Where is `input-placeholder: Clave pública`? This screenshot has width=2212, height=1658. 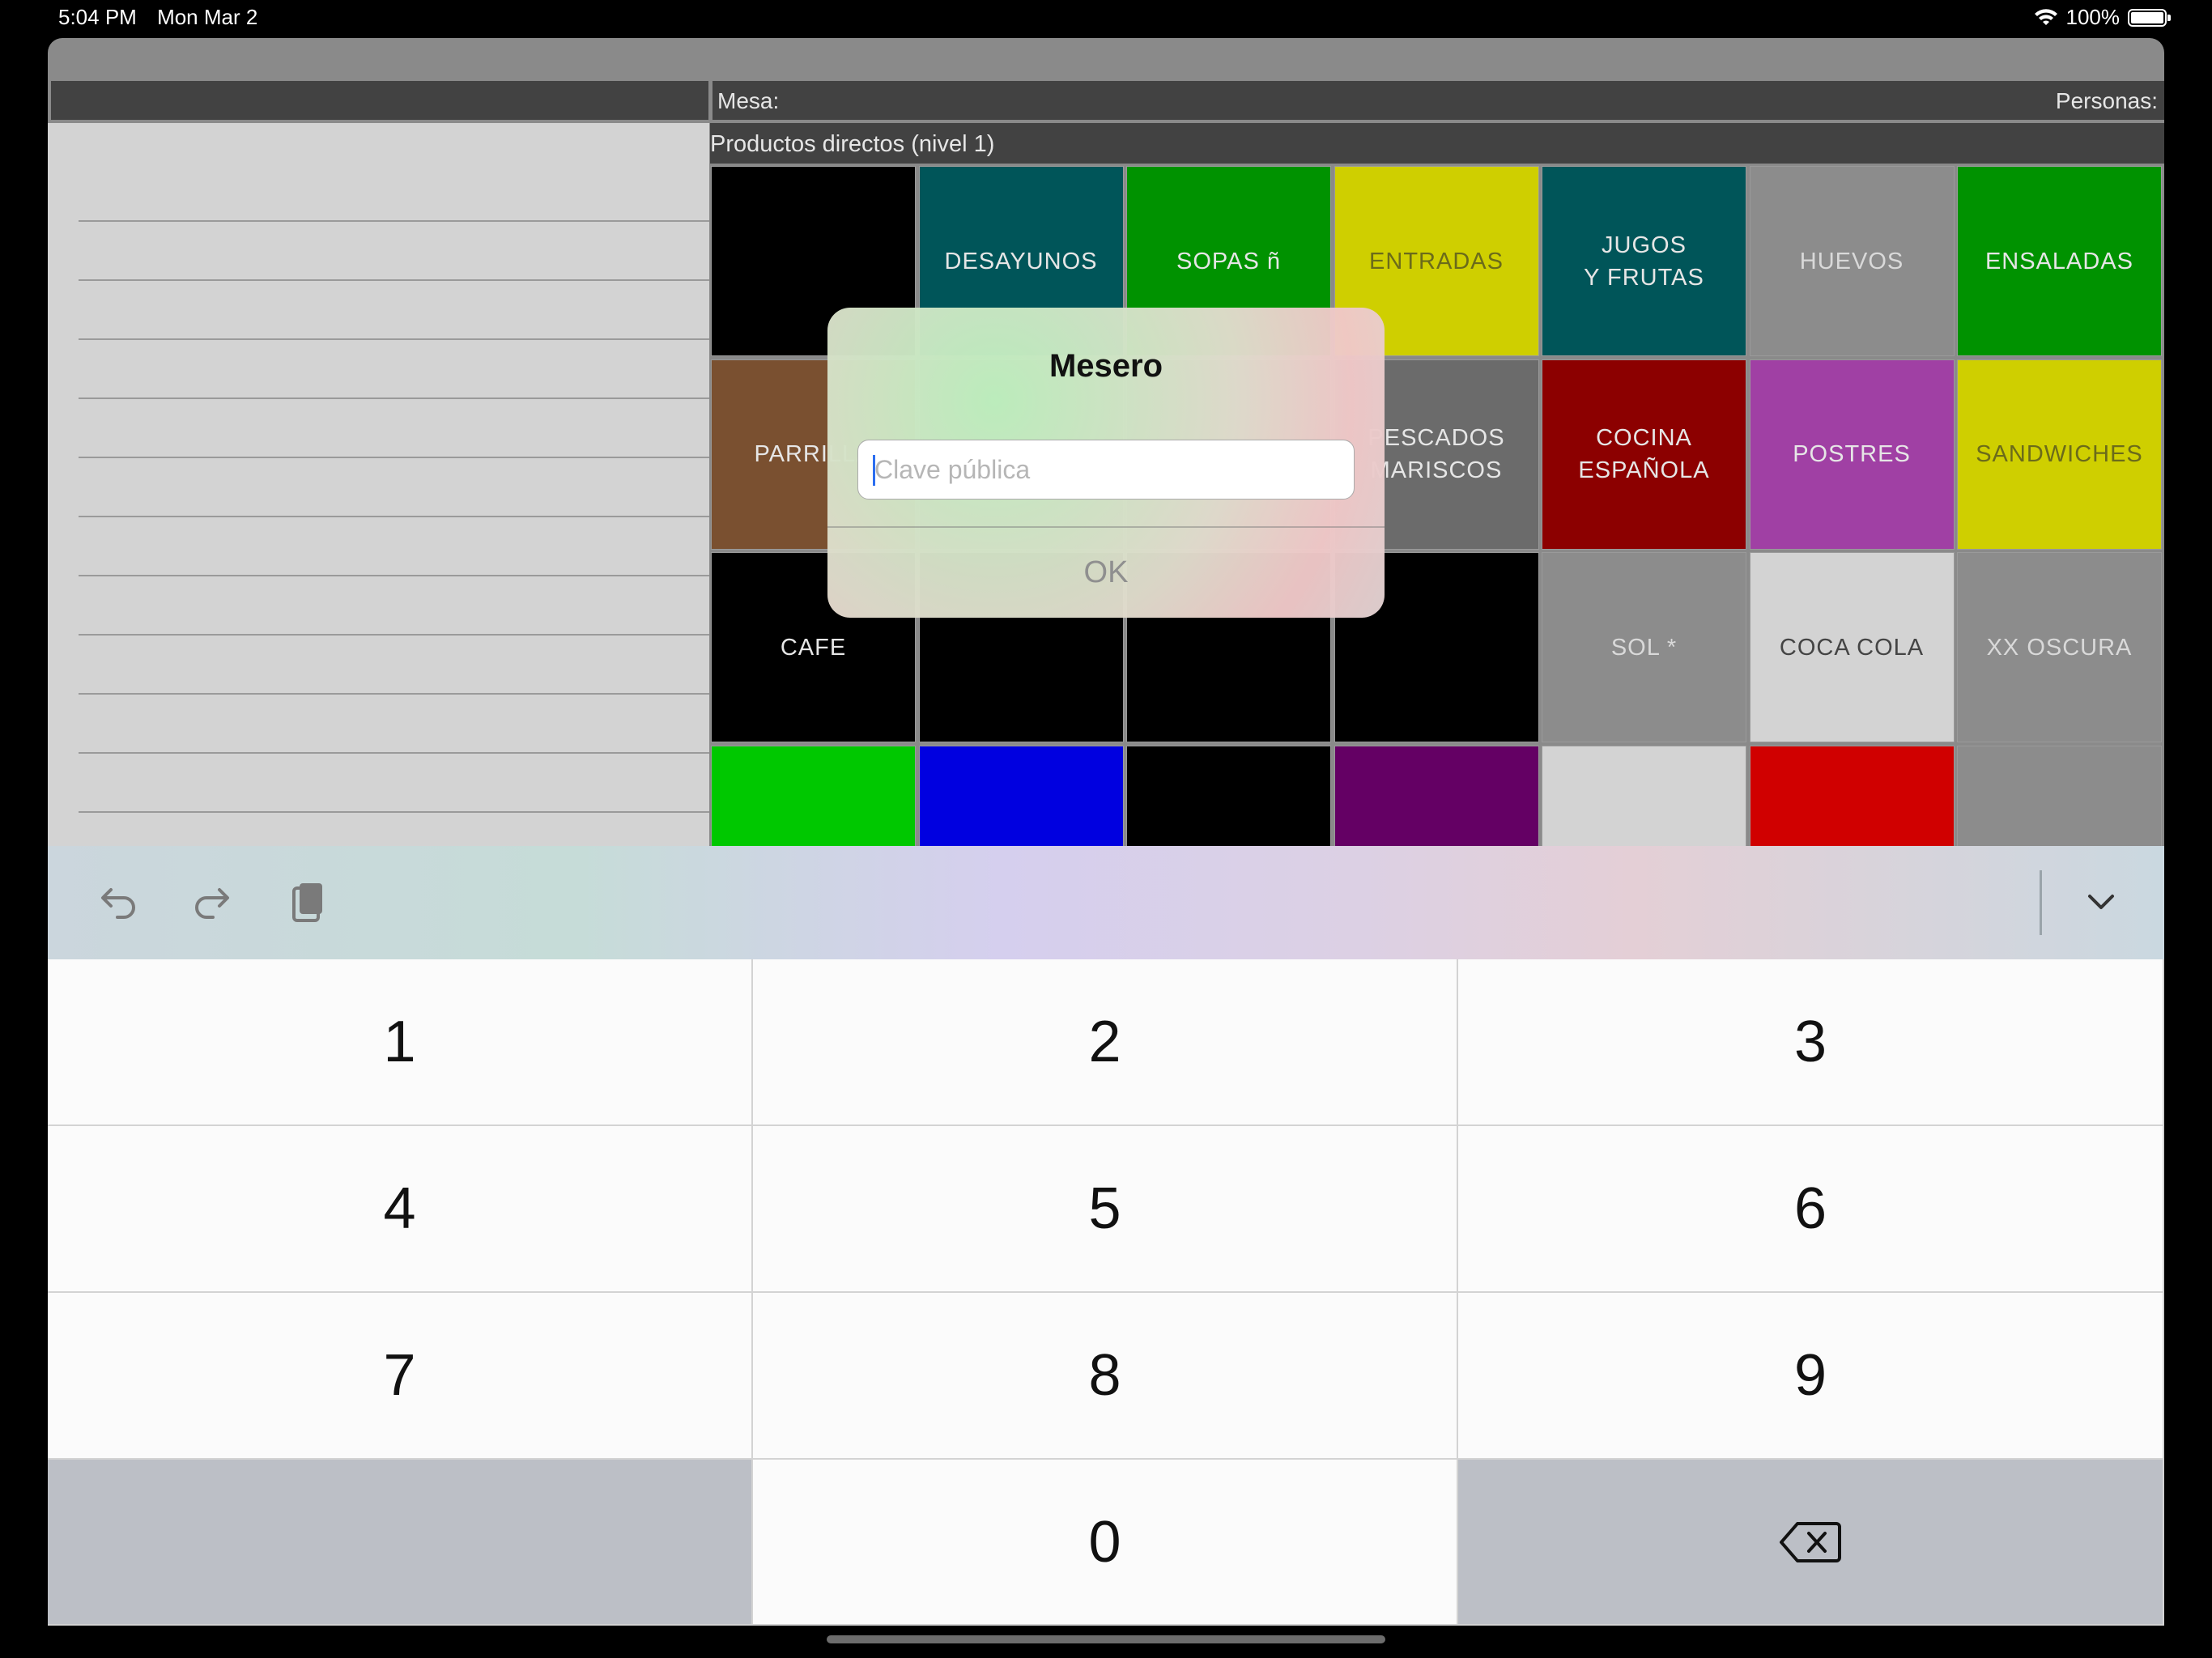
input-placeholder: Clave pública is located at coordinates (953, 469).